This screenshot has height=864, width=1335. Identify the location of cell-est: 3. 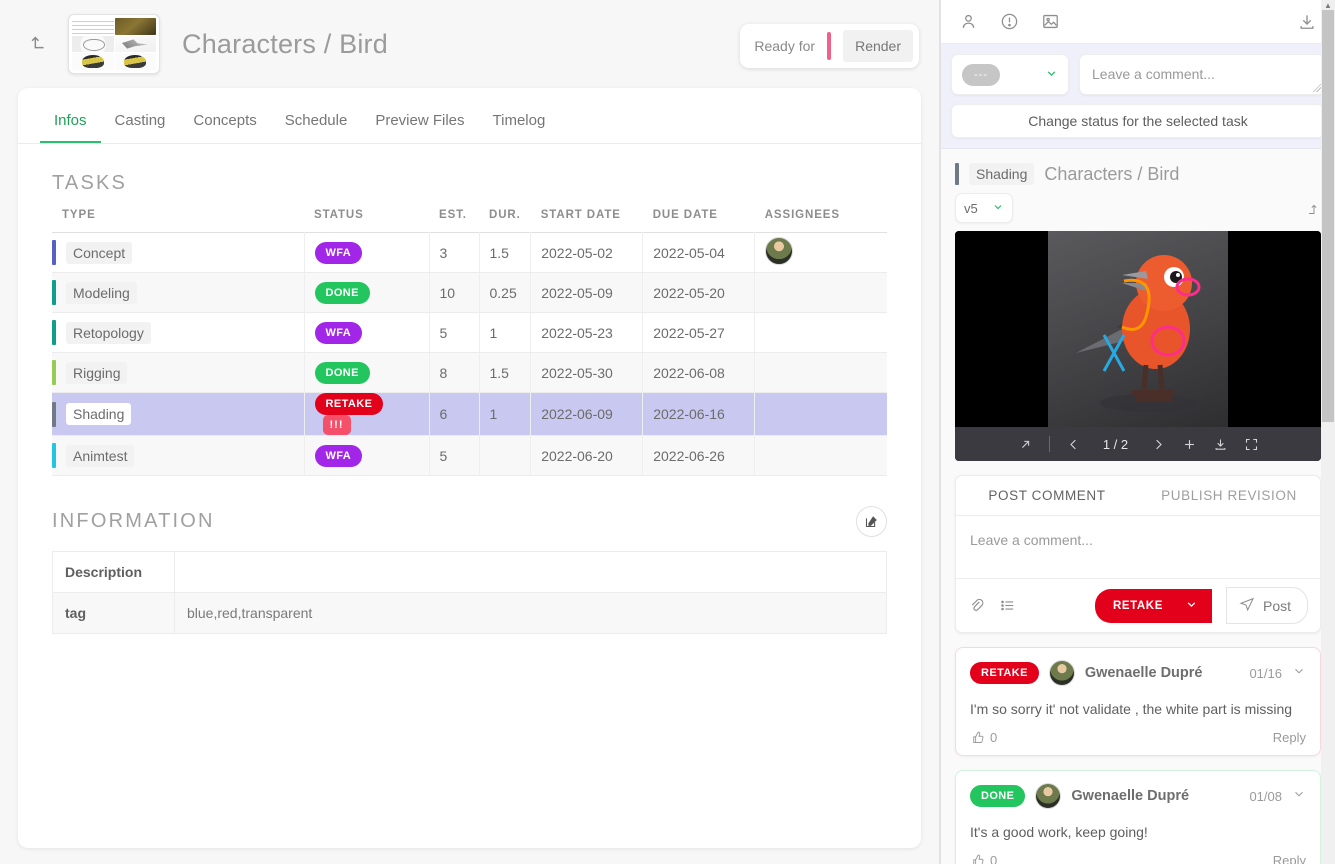
(454, 252).